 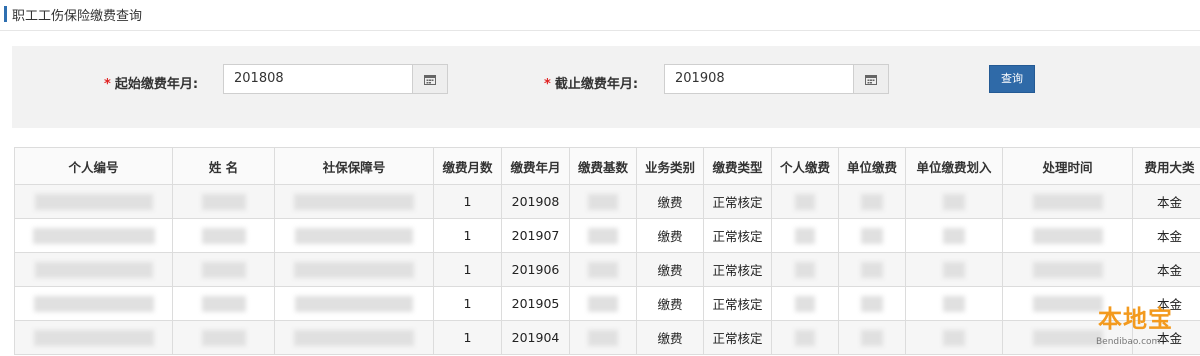 What do you see at coordinates (354, 166) in the screenshot?
I see `col-header-social-security-no: 社保保障号` at bounding box center [354, 166].